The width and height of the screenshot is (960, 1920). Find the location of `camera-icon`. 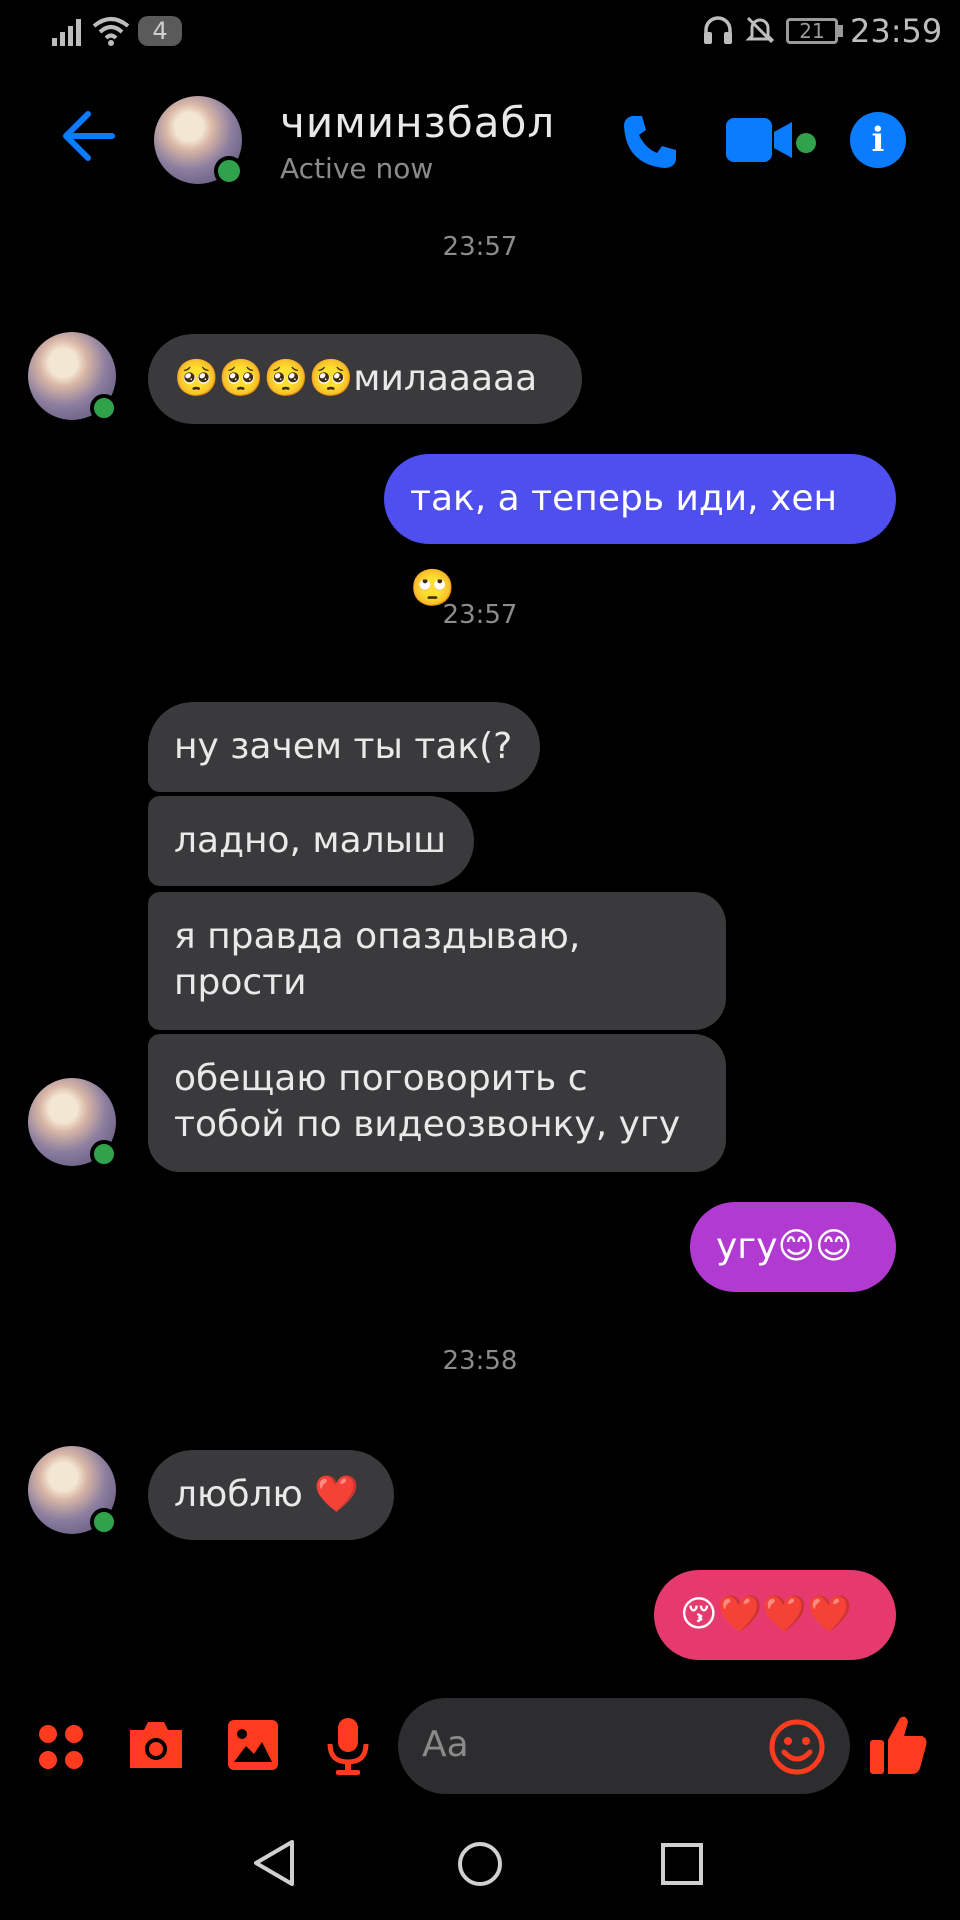

camera-icon is located at coordinates (156, 1745).